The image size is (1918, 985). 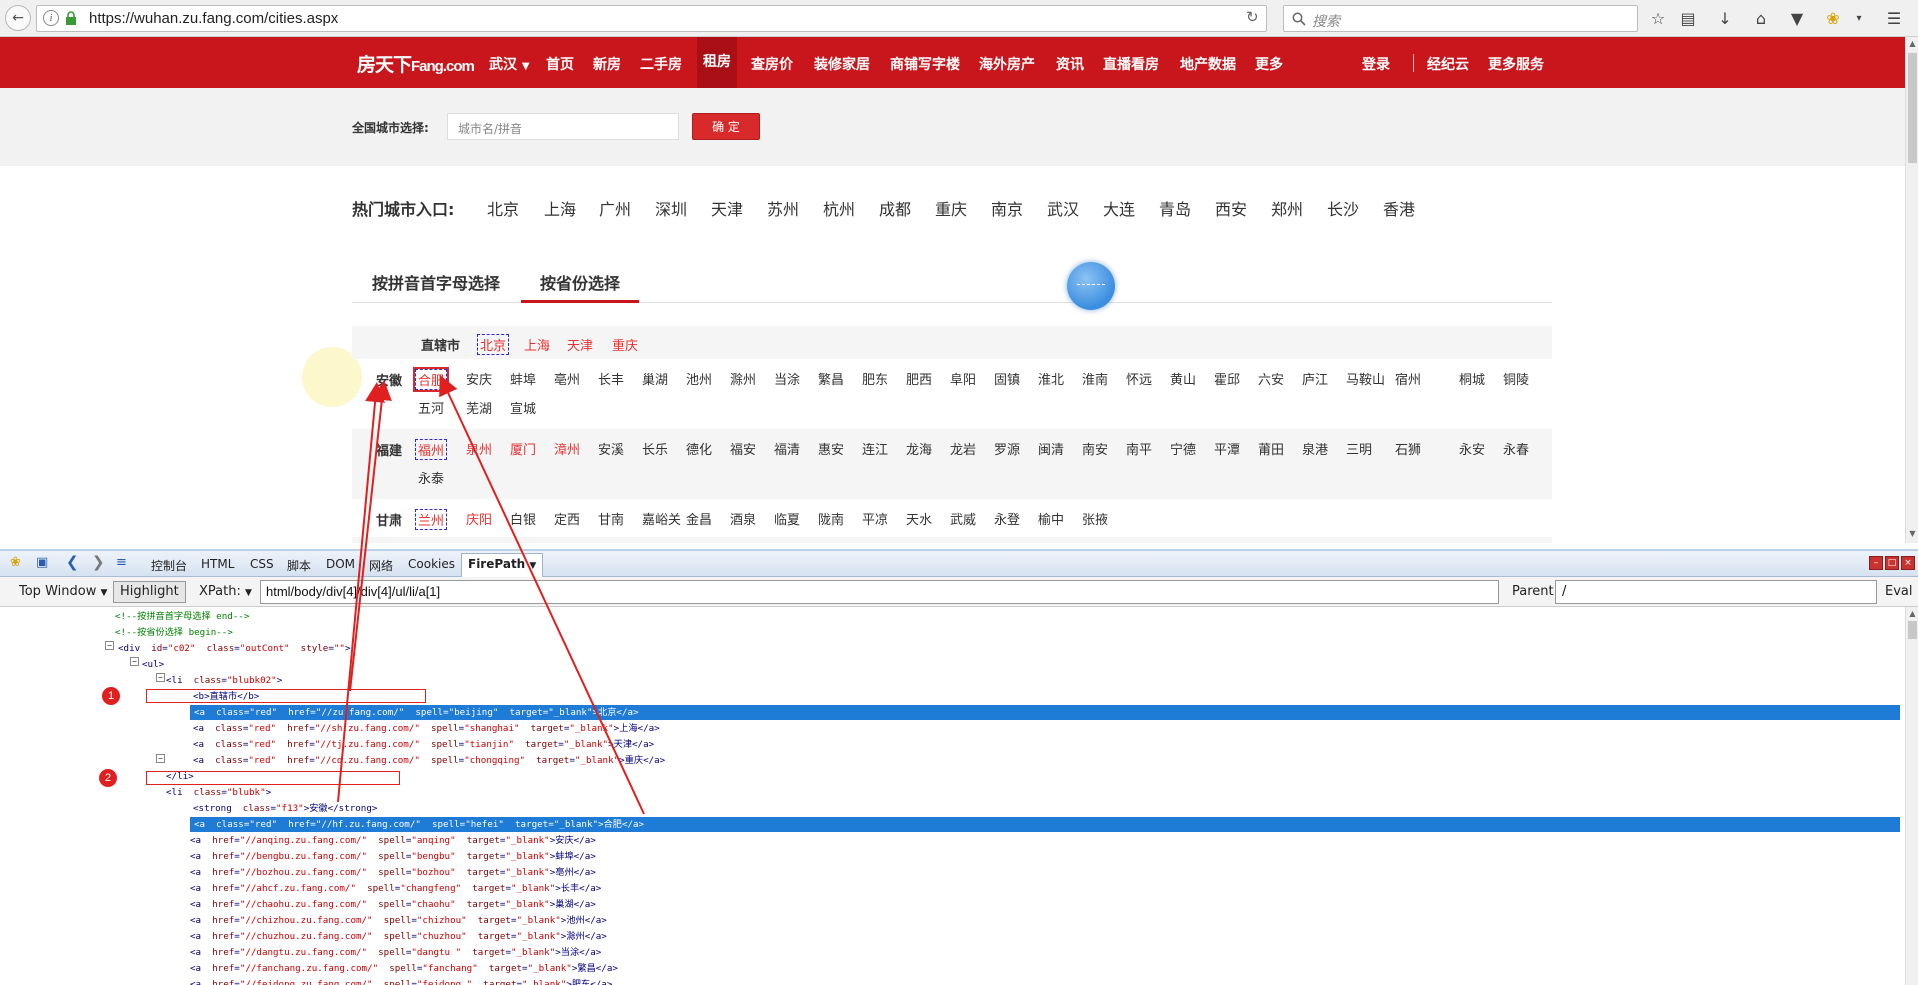 I want to click on code-line: <ul>, so click(x=153, y=664).